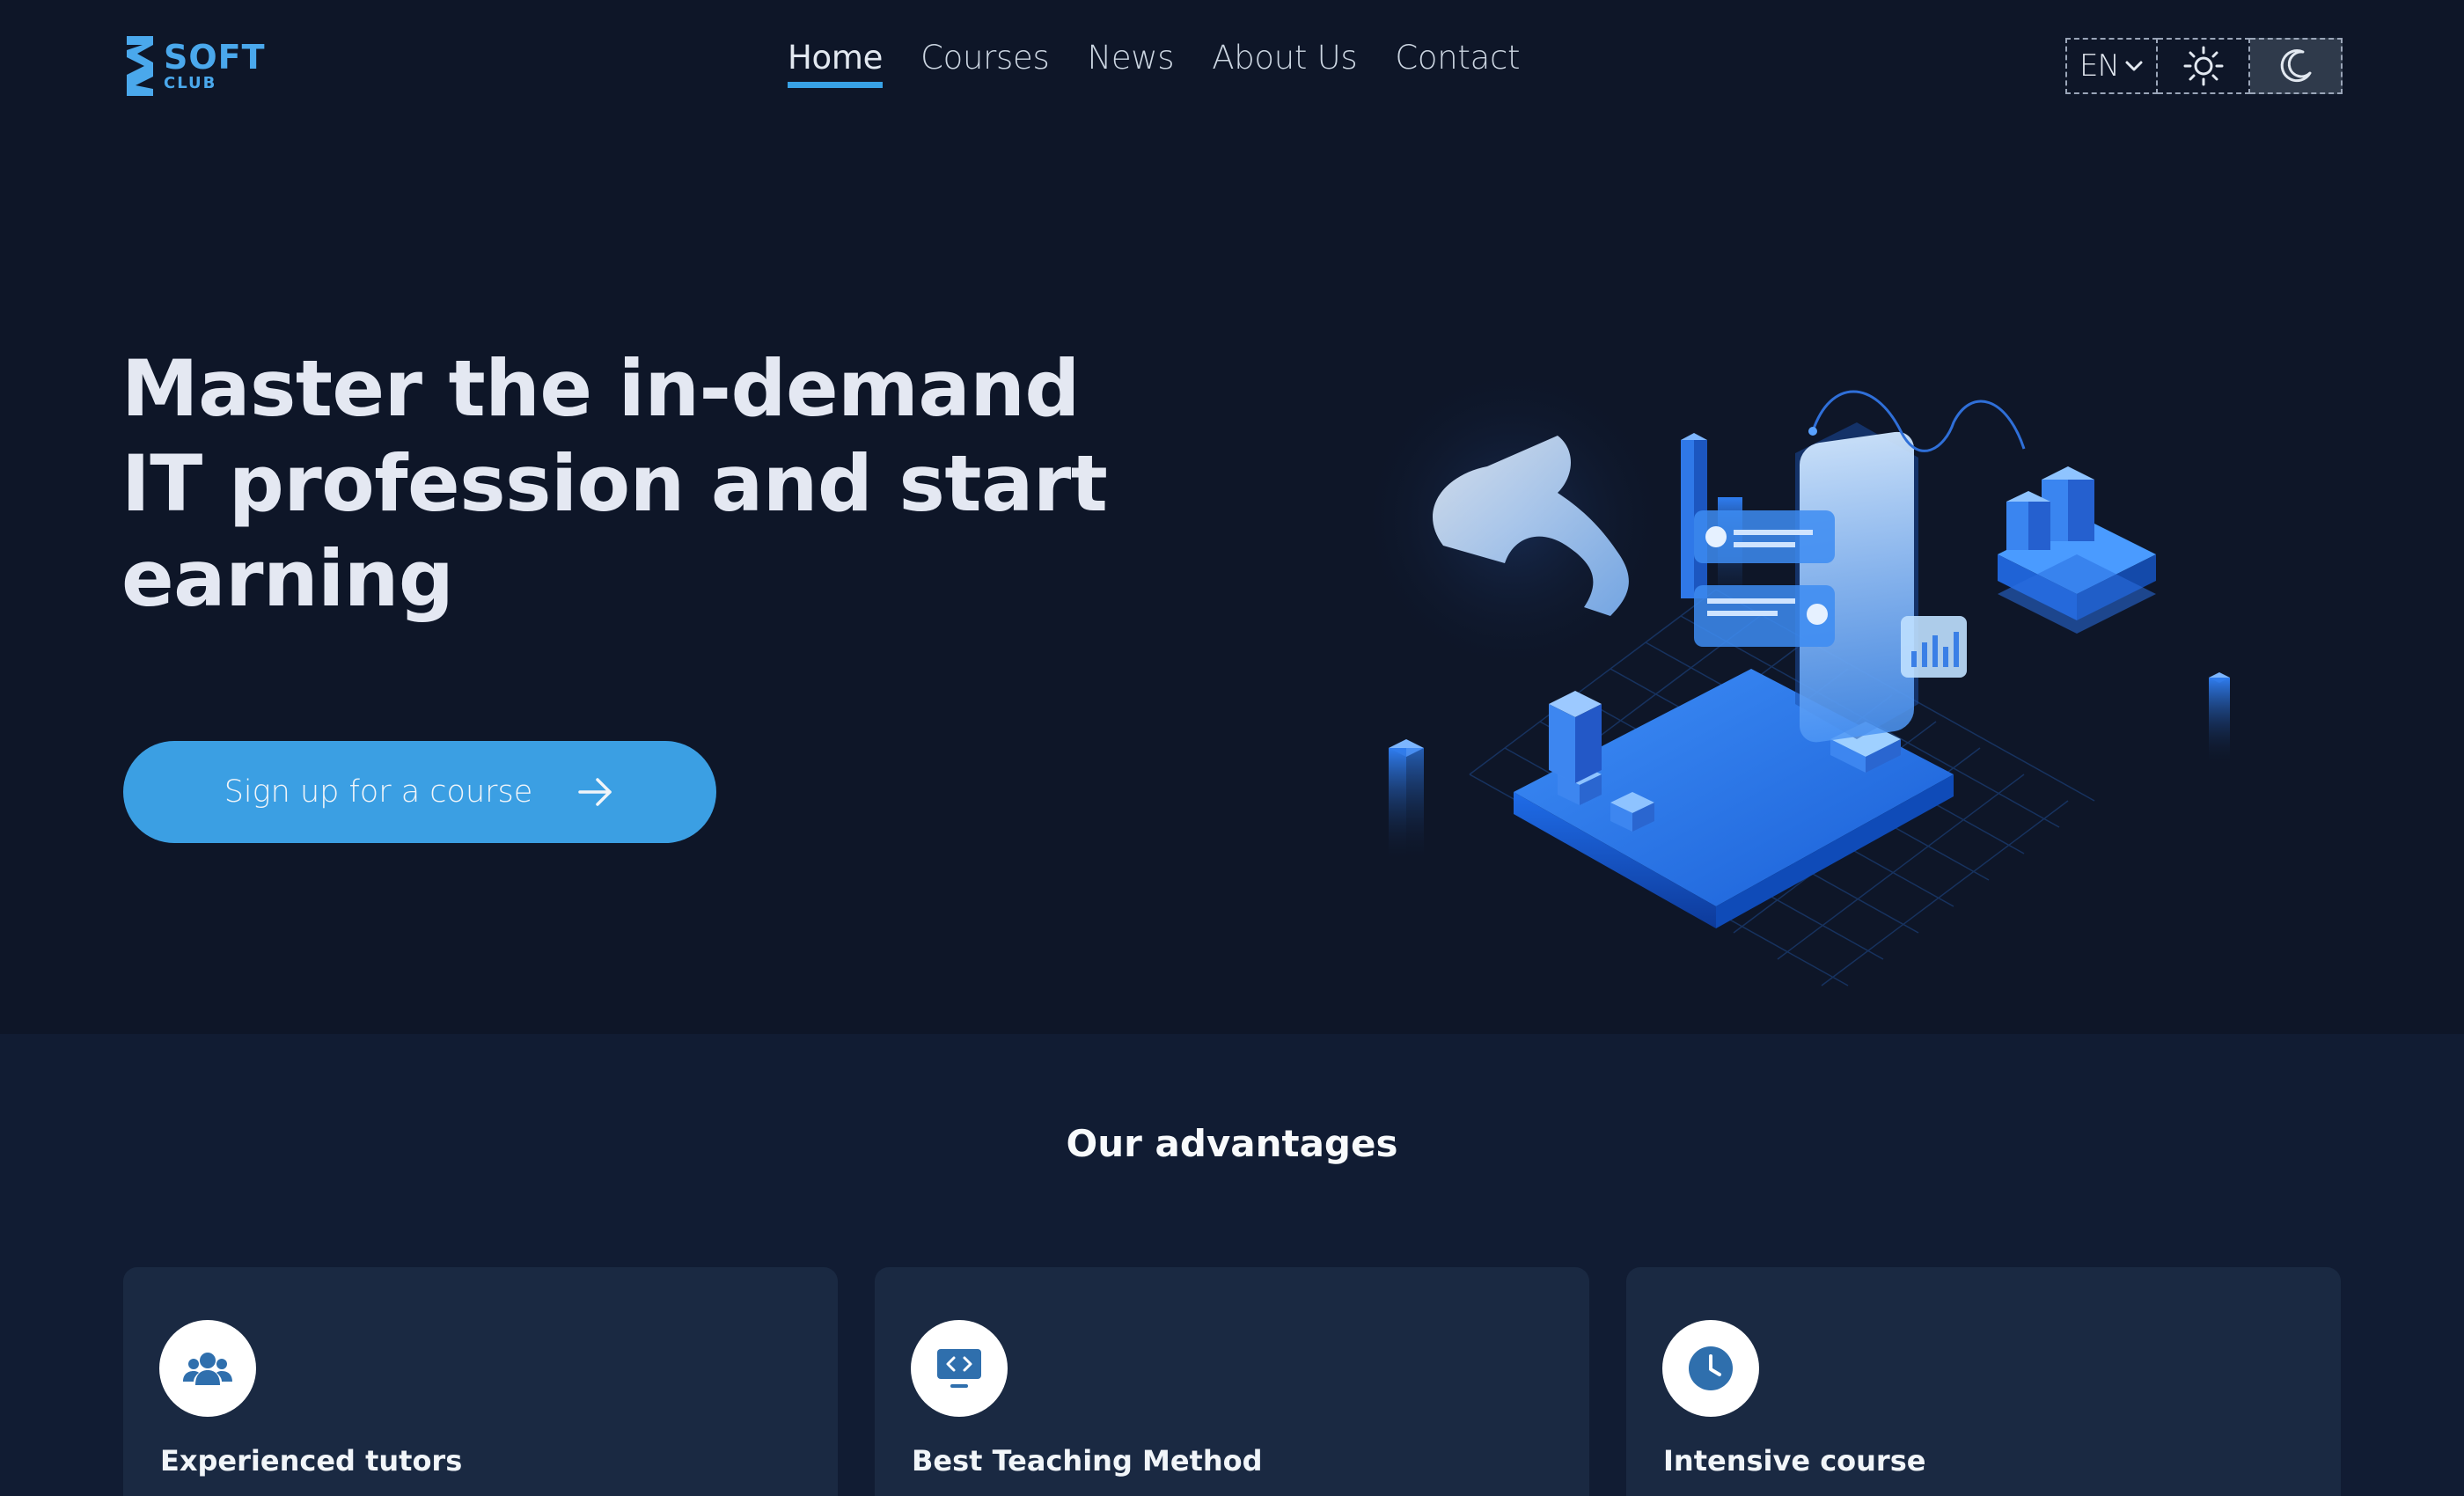 This screenshot has width=2464, height=1496. Describe the element at coordinates (1088, 1461) in the screenshot. I see `advantage-card-title: Best Teaching Method` at that location.